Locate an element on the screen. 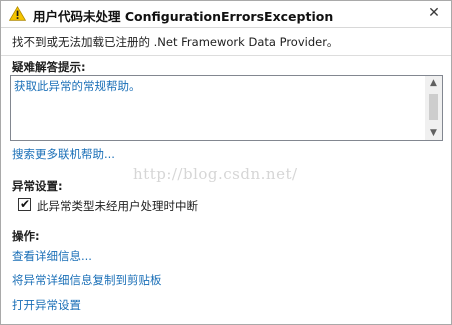 The image size is (452, 325). troubleshooting-heading: 疑难解答提示: is located at coordinates (49, 67).